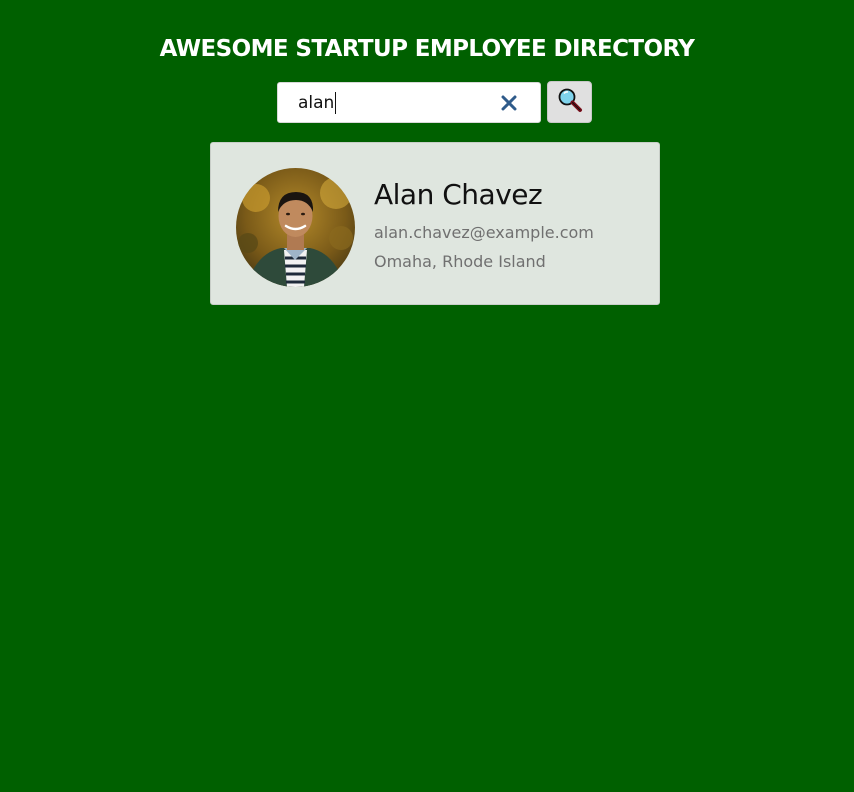 Image resolution: width=854 pixels, height=792 pixels. What do you see at coordinates (295, 227) in the screenshot?
I see `avatar` at bounding box center [295, 227].